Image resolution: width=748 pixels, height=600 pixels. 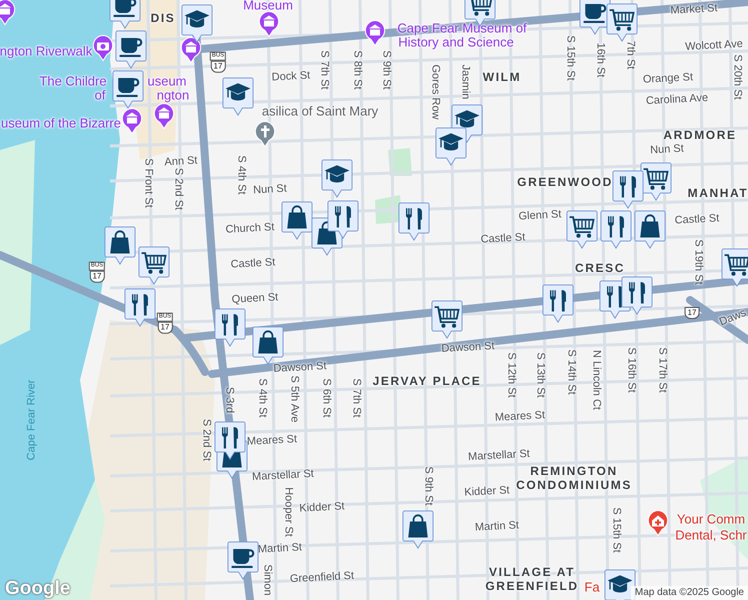 I want to click on clinic-label: Dental, Schr, so click(x=711, y=535).